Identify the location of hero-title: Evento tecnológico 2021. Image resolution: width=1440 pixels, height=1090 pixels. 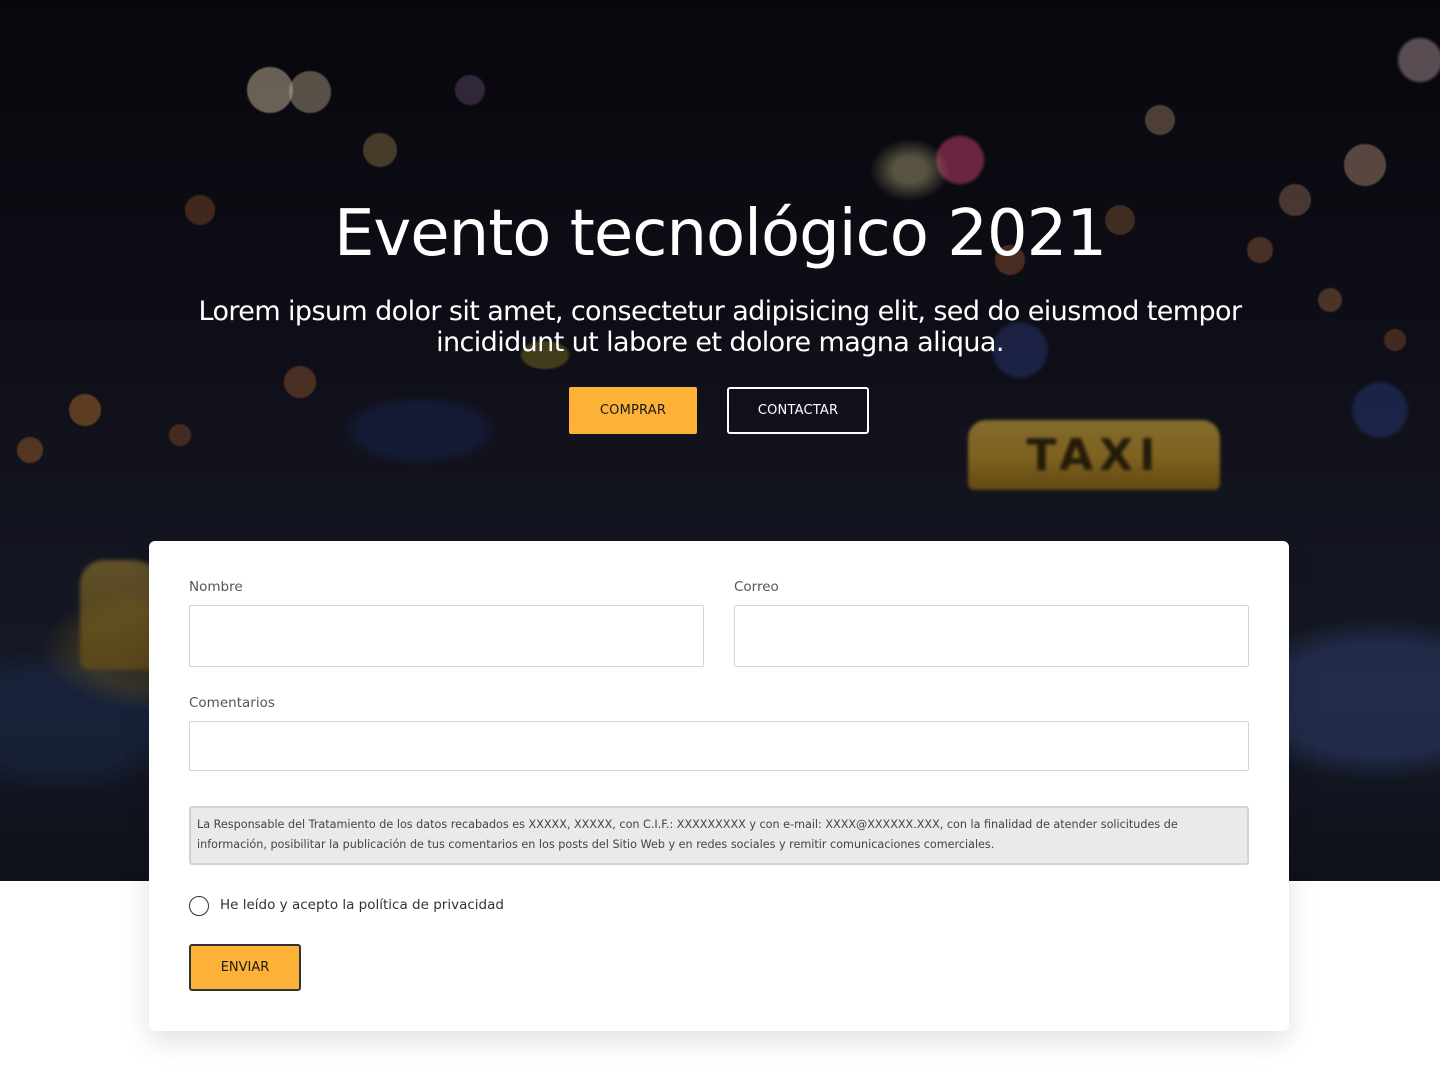
(720, 234).